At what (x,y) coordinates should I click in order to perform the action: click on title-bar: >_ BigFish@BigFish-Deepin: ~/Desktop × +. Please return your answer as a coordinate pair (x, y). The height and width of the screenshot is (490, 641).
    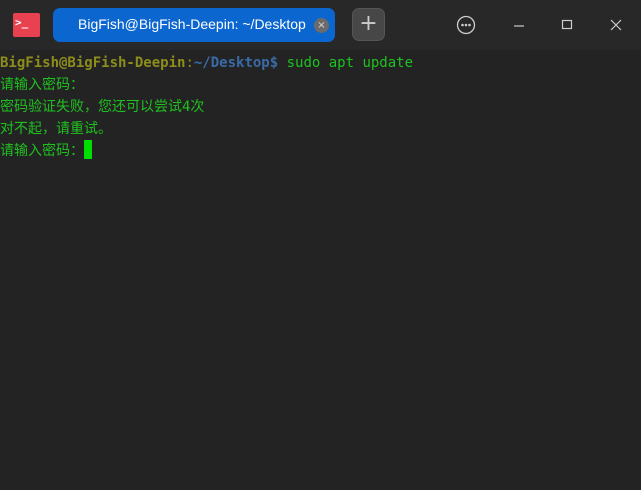
    Looking at the image, I should click on (320, 25).